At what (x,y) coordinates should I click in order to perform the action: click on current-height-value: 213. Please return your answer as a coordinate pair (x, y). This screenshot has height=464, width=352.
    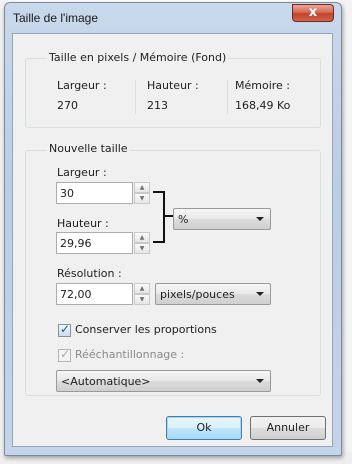
    Looking at the image, I should click on (157, 105).